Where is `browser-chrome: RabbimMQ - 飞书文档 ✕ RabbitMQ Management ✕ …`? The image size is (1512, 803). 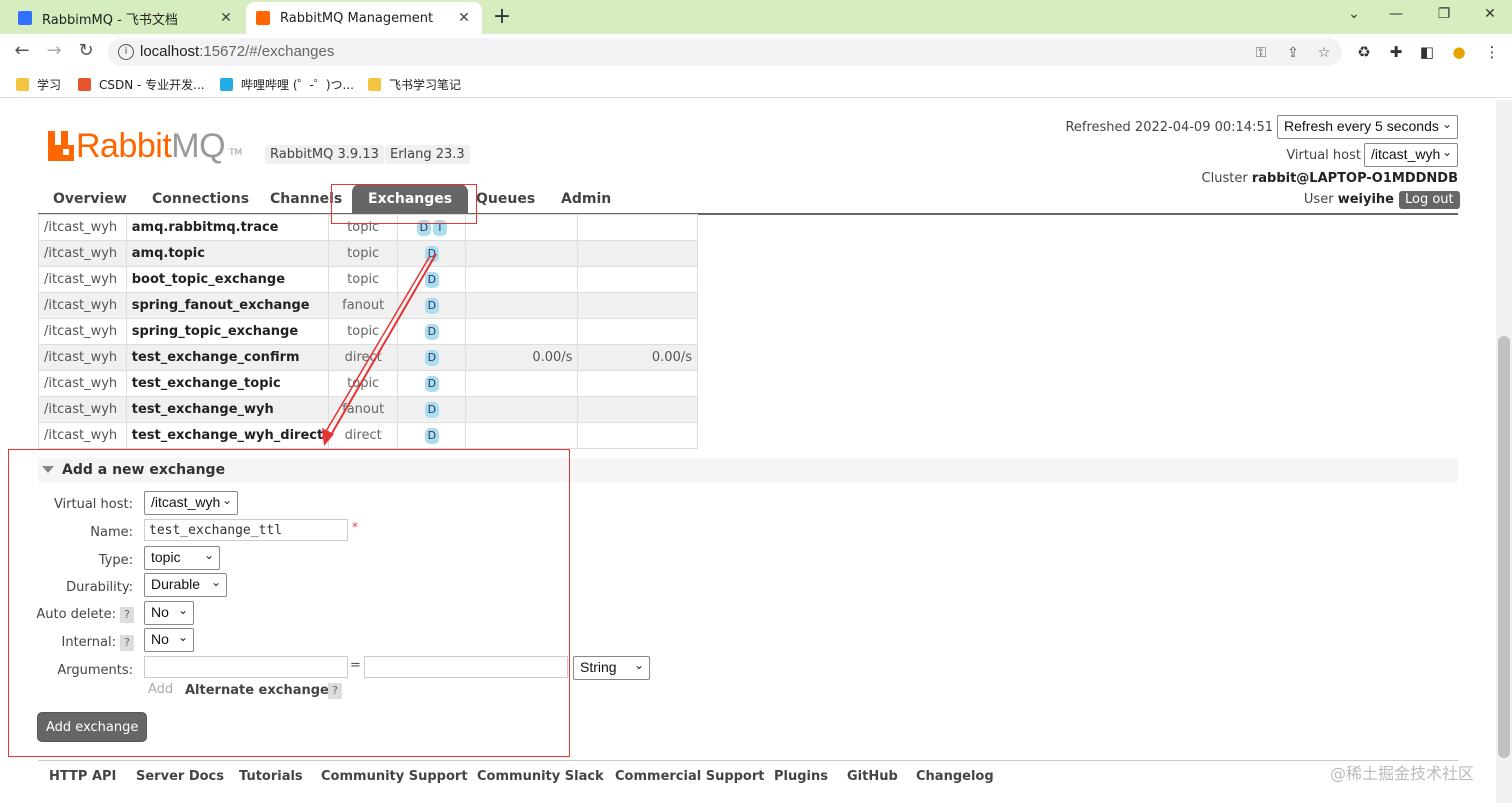 browser-chrome: RabbimMQ - 飞书文档 ✕ RabbitMQ Management ✕ … is located at coordinates (756, 50).